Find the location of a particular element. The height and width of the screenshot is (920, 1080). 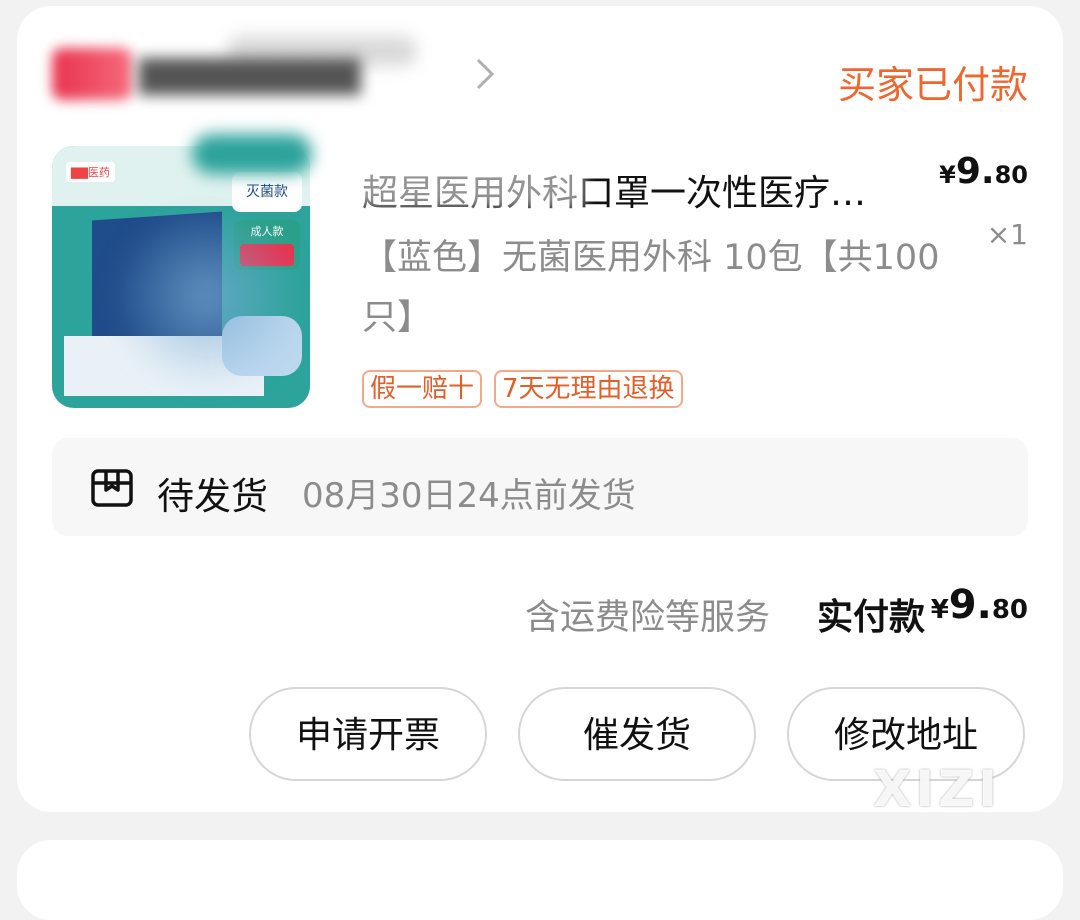

amount-decimal: 80 is located at coordinates (1009, 610).